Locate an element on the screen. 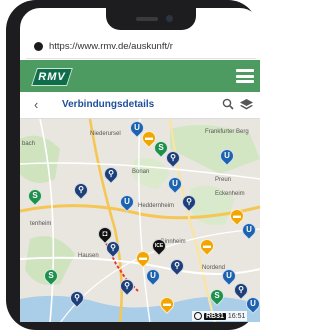  logo-text: RMV is located at coordinates (52, 77).